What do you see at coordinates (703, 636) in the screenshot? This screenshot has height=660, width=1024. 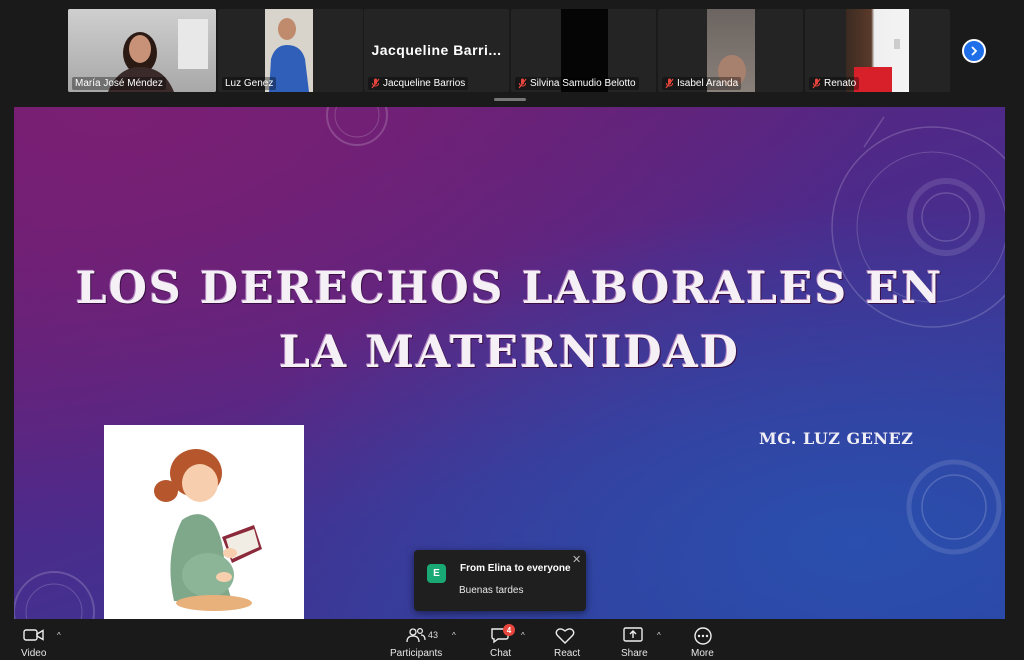 I see `more-options-icon` at bounding box center [703, 636].